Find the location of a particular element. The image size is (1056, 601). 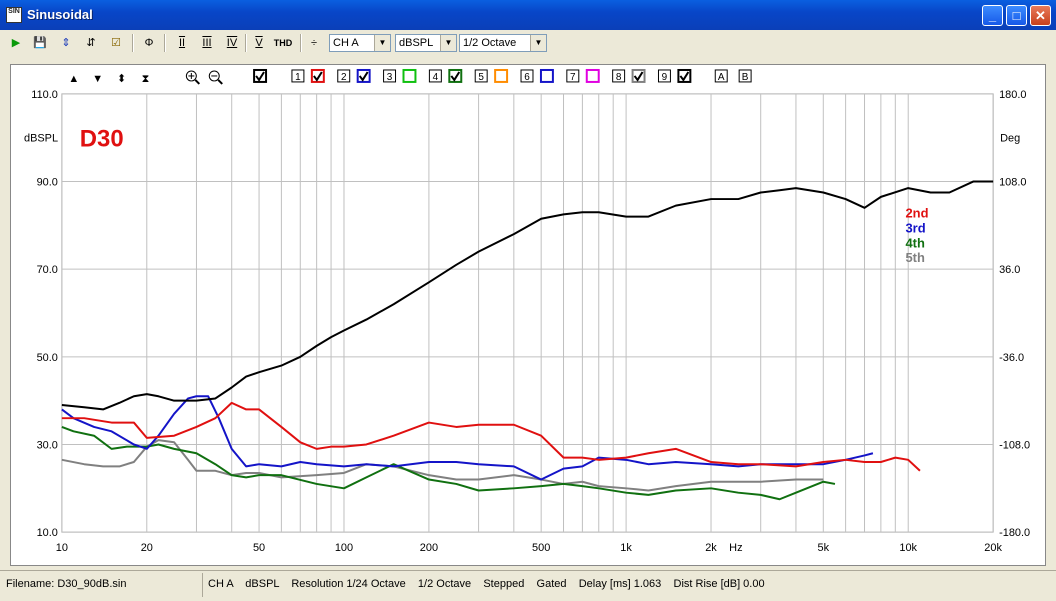

window-title: Sinusoidal is located at coordinates (60, 14).